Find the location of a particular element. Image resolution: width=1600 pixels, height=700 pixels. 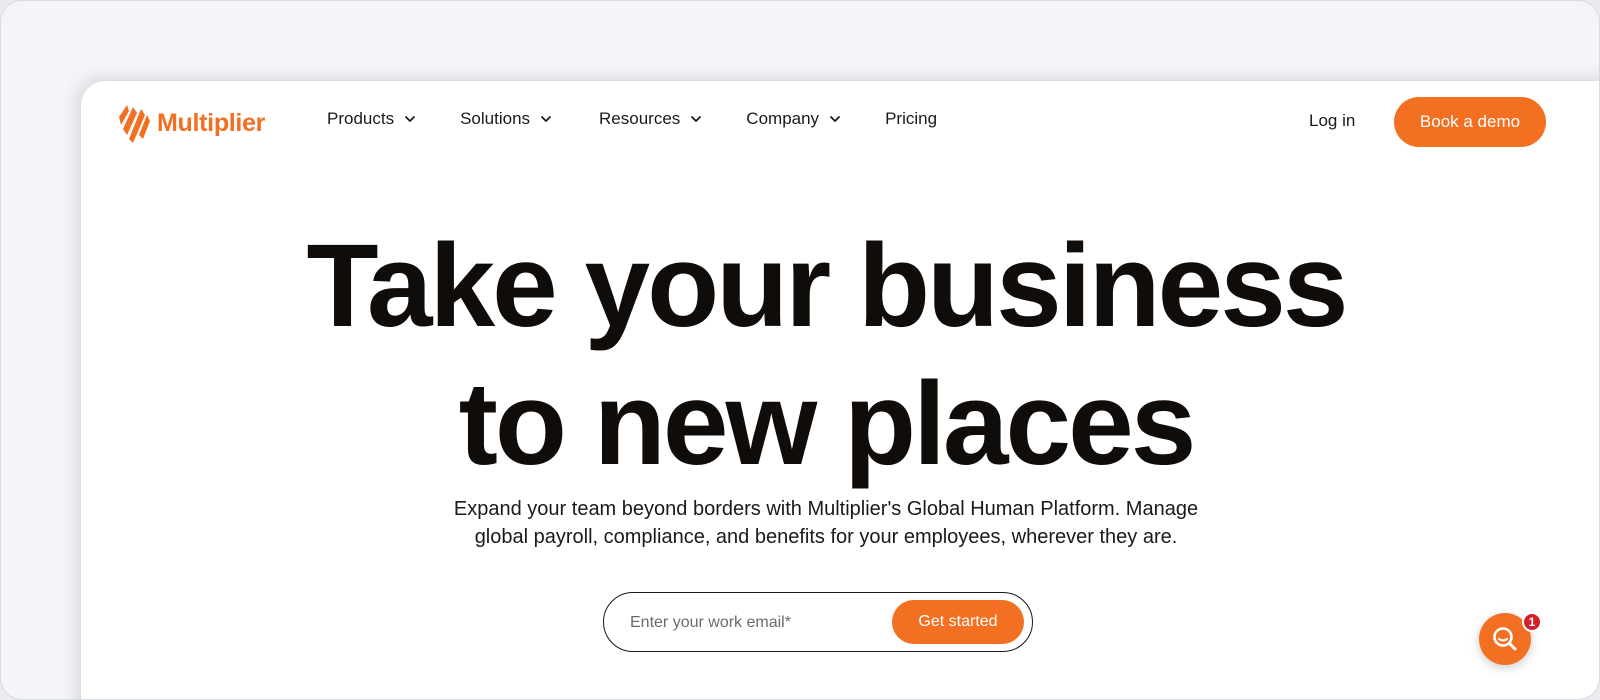

brand-logo: Multiplier is located at coordinates (191, 123).